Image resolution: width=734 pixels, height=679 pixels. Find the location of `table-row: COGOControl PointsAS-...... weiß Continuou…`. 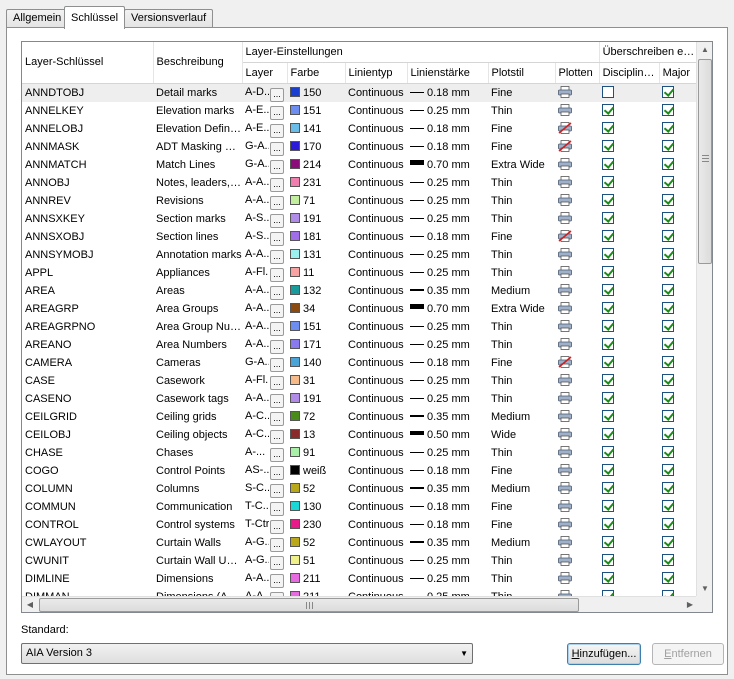

table-row: COGOControl PointsAS-...... weiß Continuou… is located at coordinates (360, 471).